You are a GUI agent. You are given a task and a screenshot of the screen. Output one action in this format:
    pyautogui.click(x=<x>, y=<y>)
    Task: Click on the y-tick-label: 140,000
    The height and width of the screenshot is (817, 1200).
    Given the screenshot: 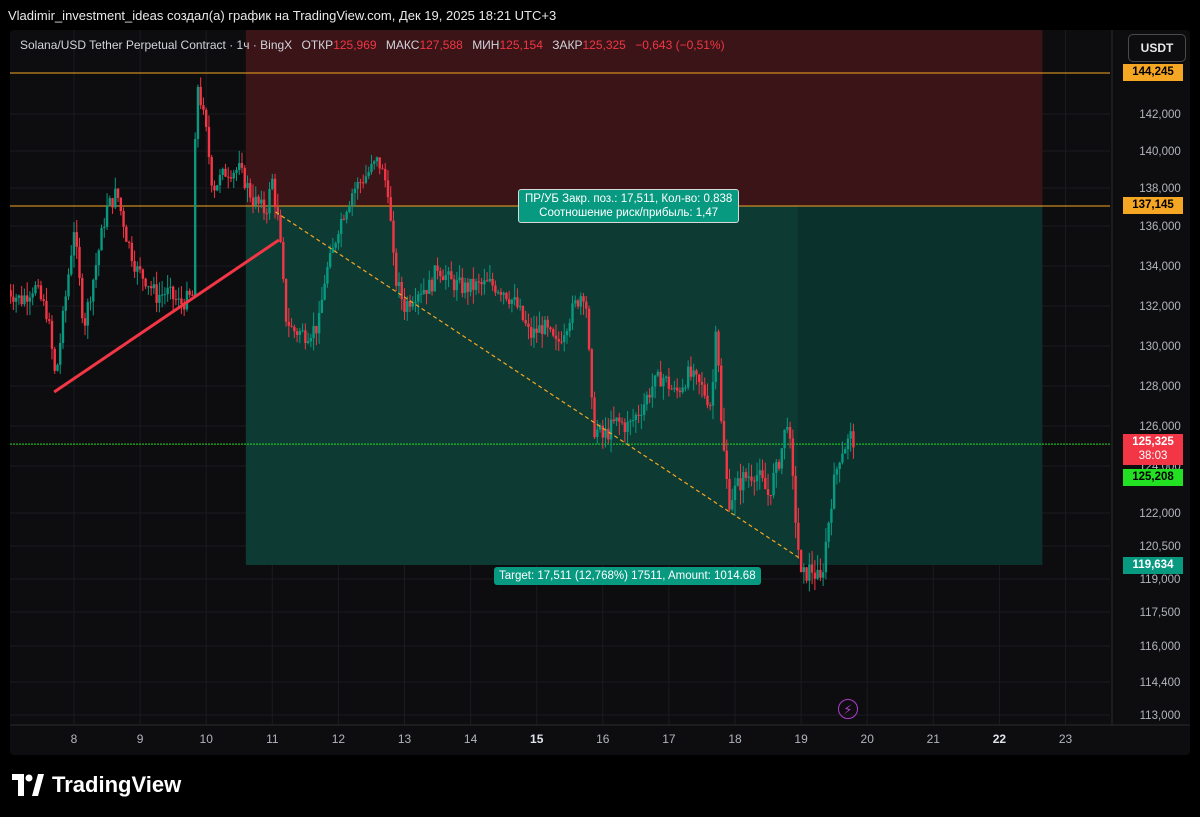 What is the action you would take?
    pyautogui.click(x=1160, y=152)
    